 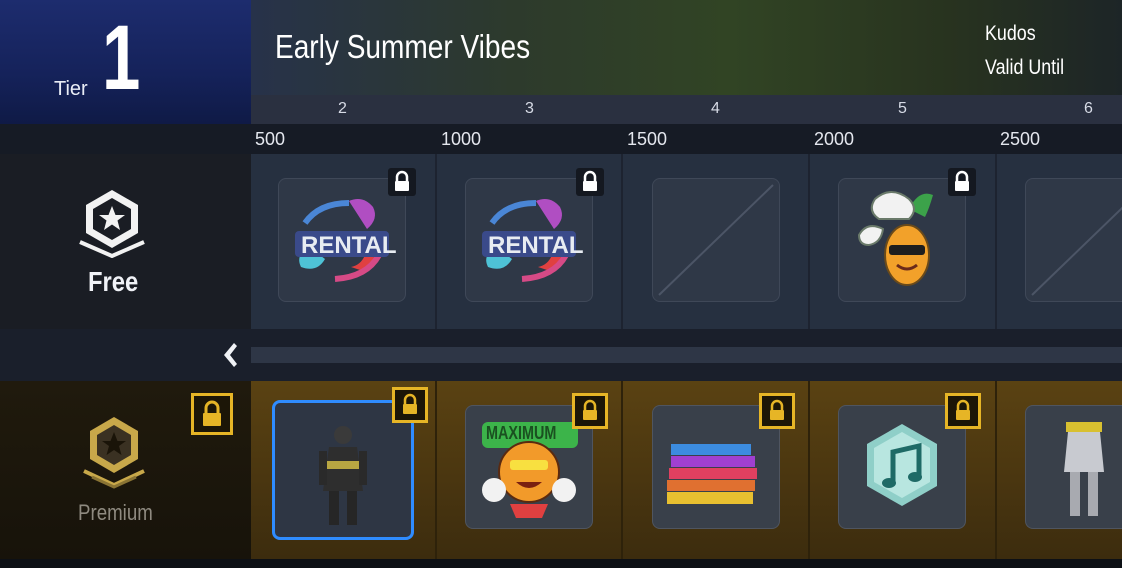 What do you see at coordinates (71, 89) in the screenshot?
I see `tier-label: Tier` at bounding box center [71, 89].